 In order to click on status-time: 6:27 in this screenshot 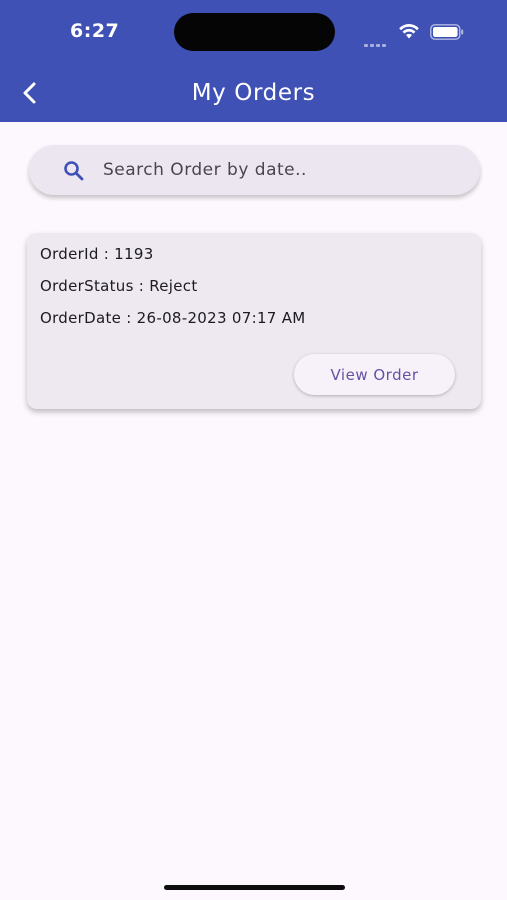, I will do `click(95, 31)`.